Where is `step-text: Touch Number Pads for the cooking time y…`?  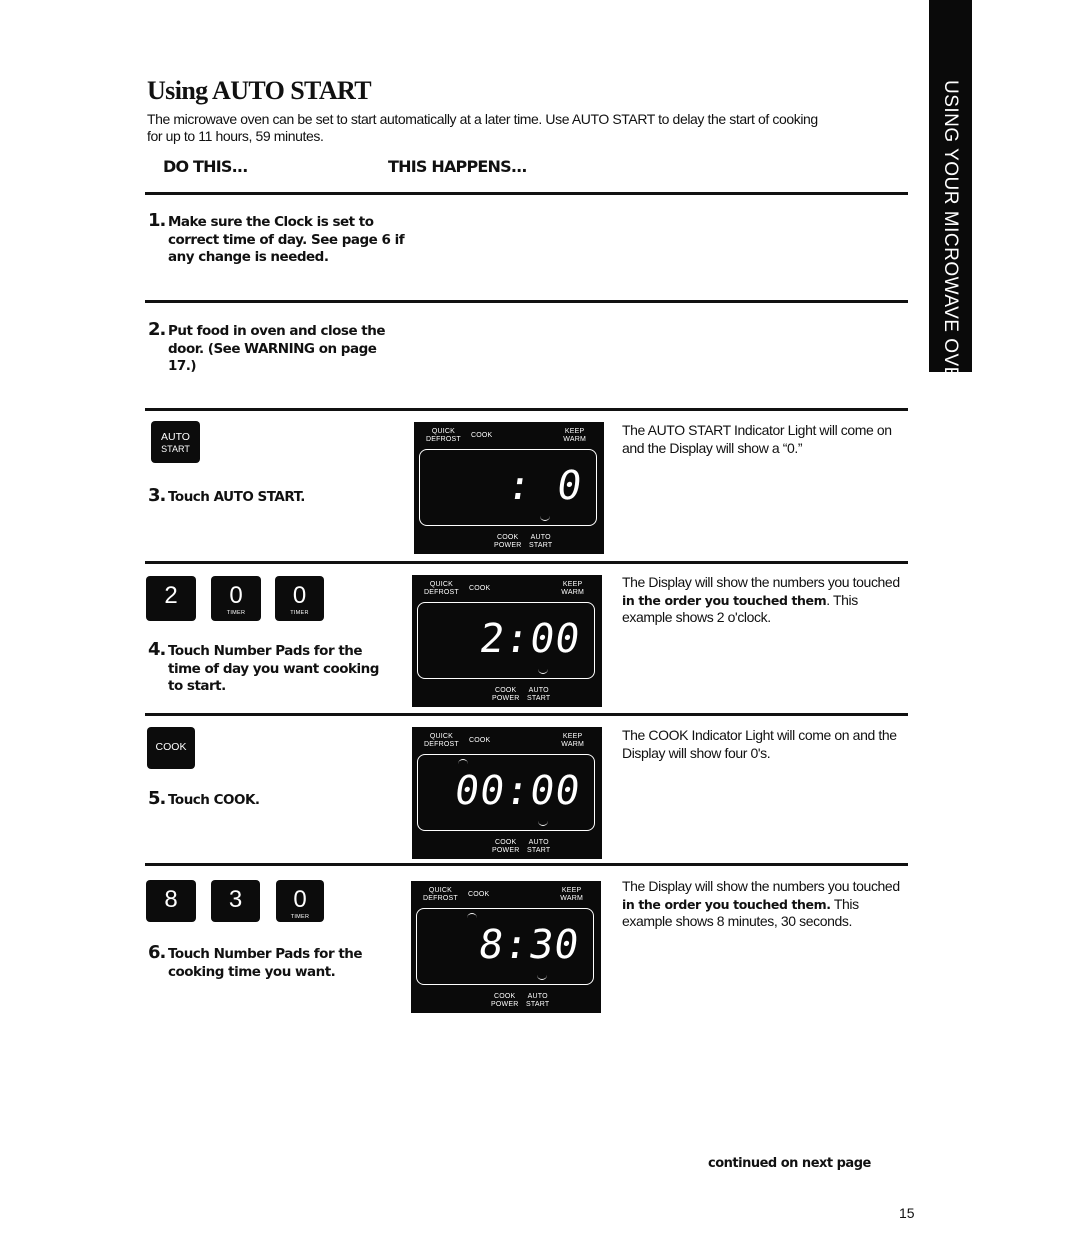 step-text: Touch Number Pads for the cooking time y… is located at coordinates (265, 963).